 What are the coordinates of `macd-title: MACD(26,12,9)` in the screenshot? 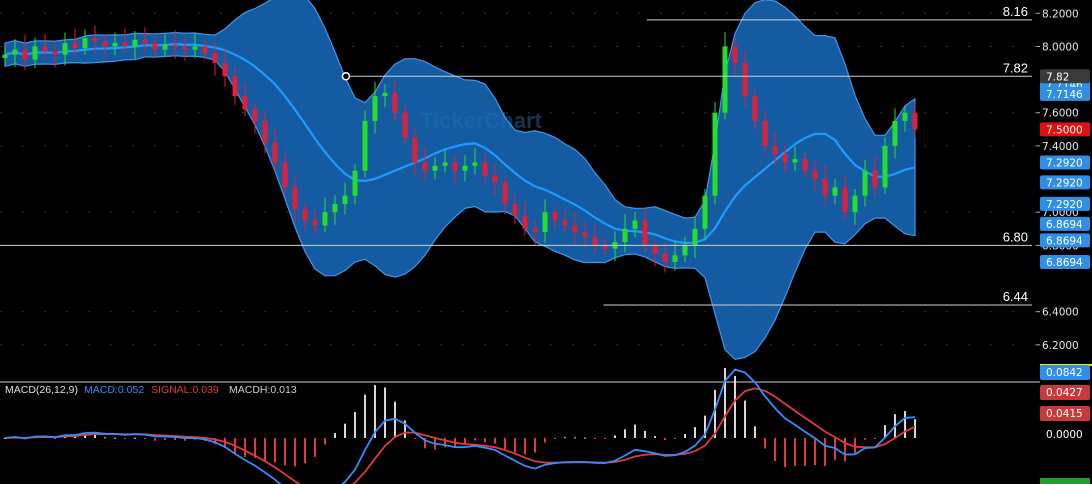 It's located at (41, 390).